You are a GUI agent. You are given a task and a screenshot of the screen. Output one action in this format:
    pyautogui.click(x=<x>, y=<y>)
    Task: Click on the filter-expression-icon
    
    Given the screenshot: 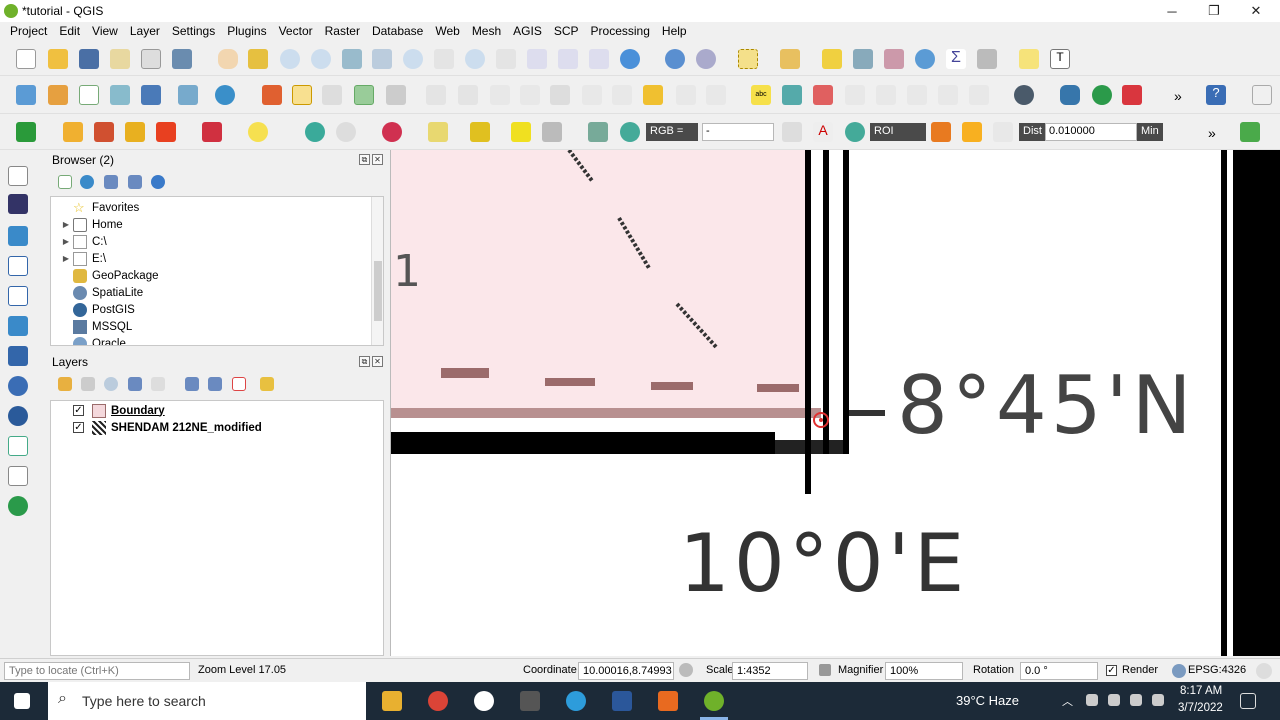 What is the action you would take?
    pyautogui.click(x=158, y=384)
    